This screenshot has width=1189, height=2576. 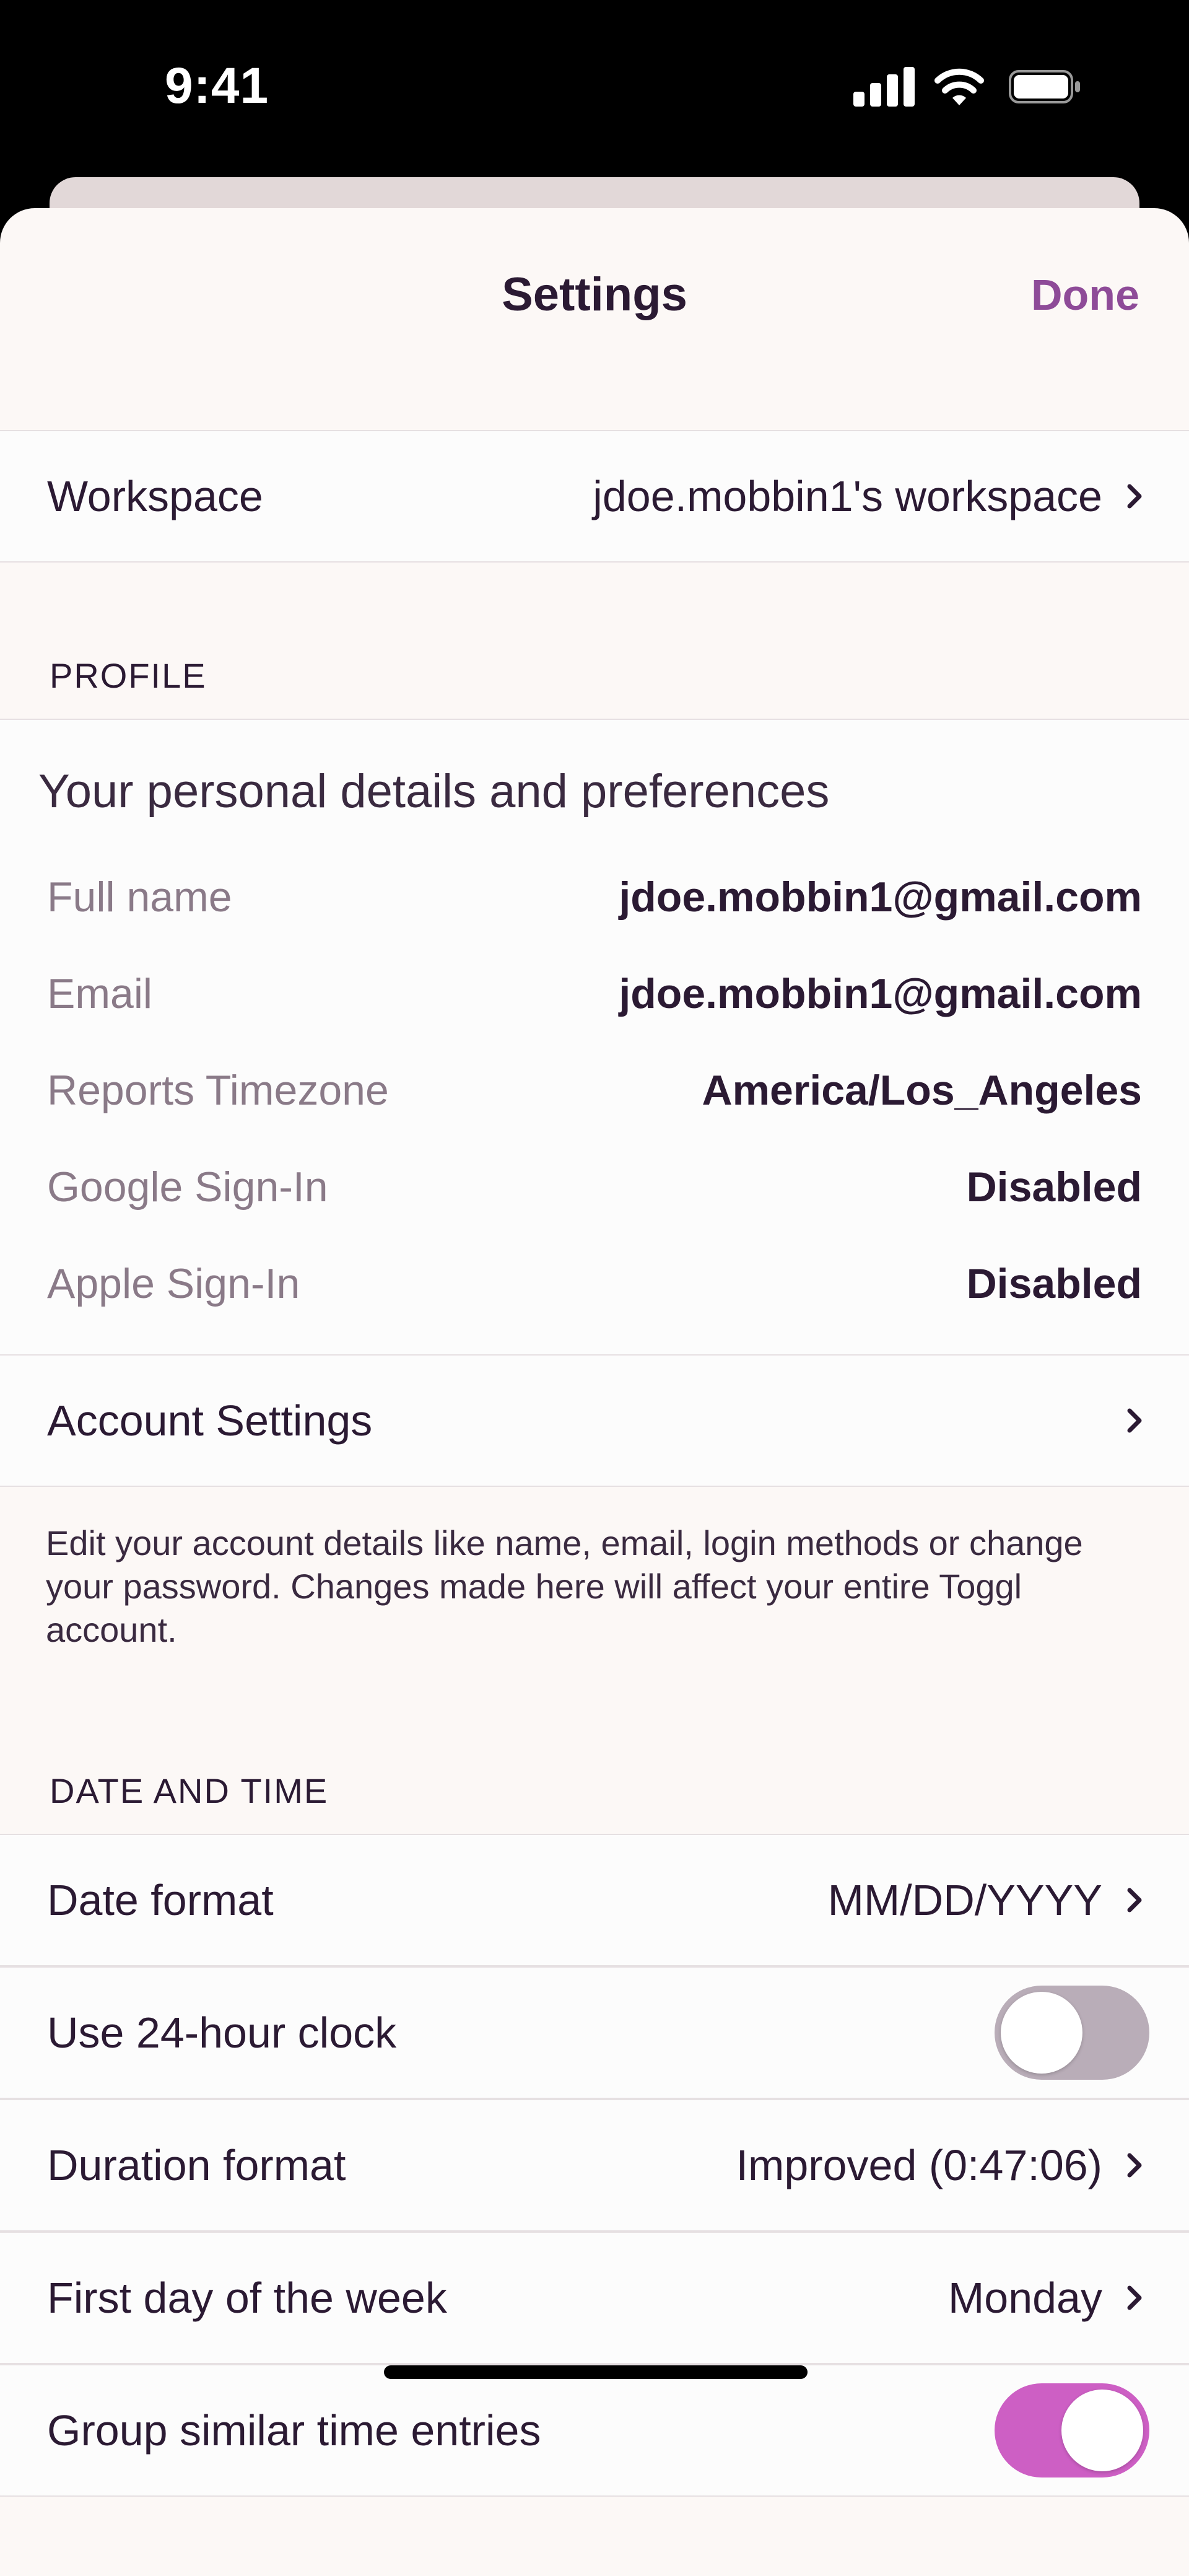 What do you see at coordinates (1044, 86) in the screenshot?
I see `battery-icon` at bounding box center [1044, 86].